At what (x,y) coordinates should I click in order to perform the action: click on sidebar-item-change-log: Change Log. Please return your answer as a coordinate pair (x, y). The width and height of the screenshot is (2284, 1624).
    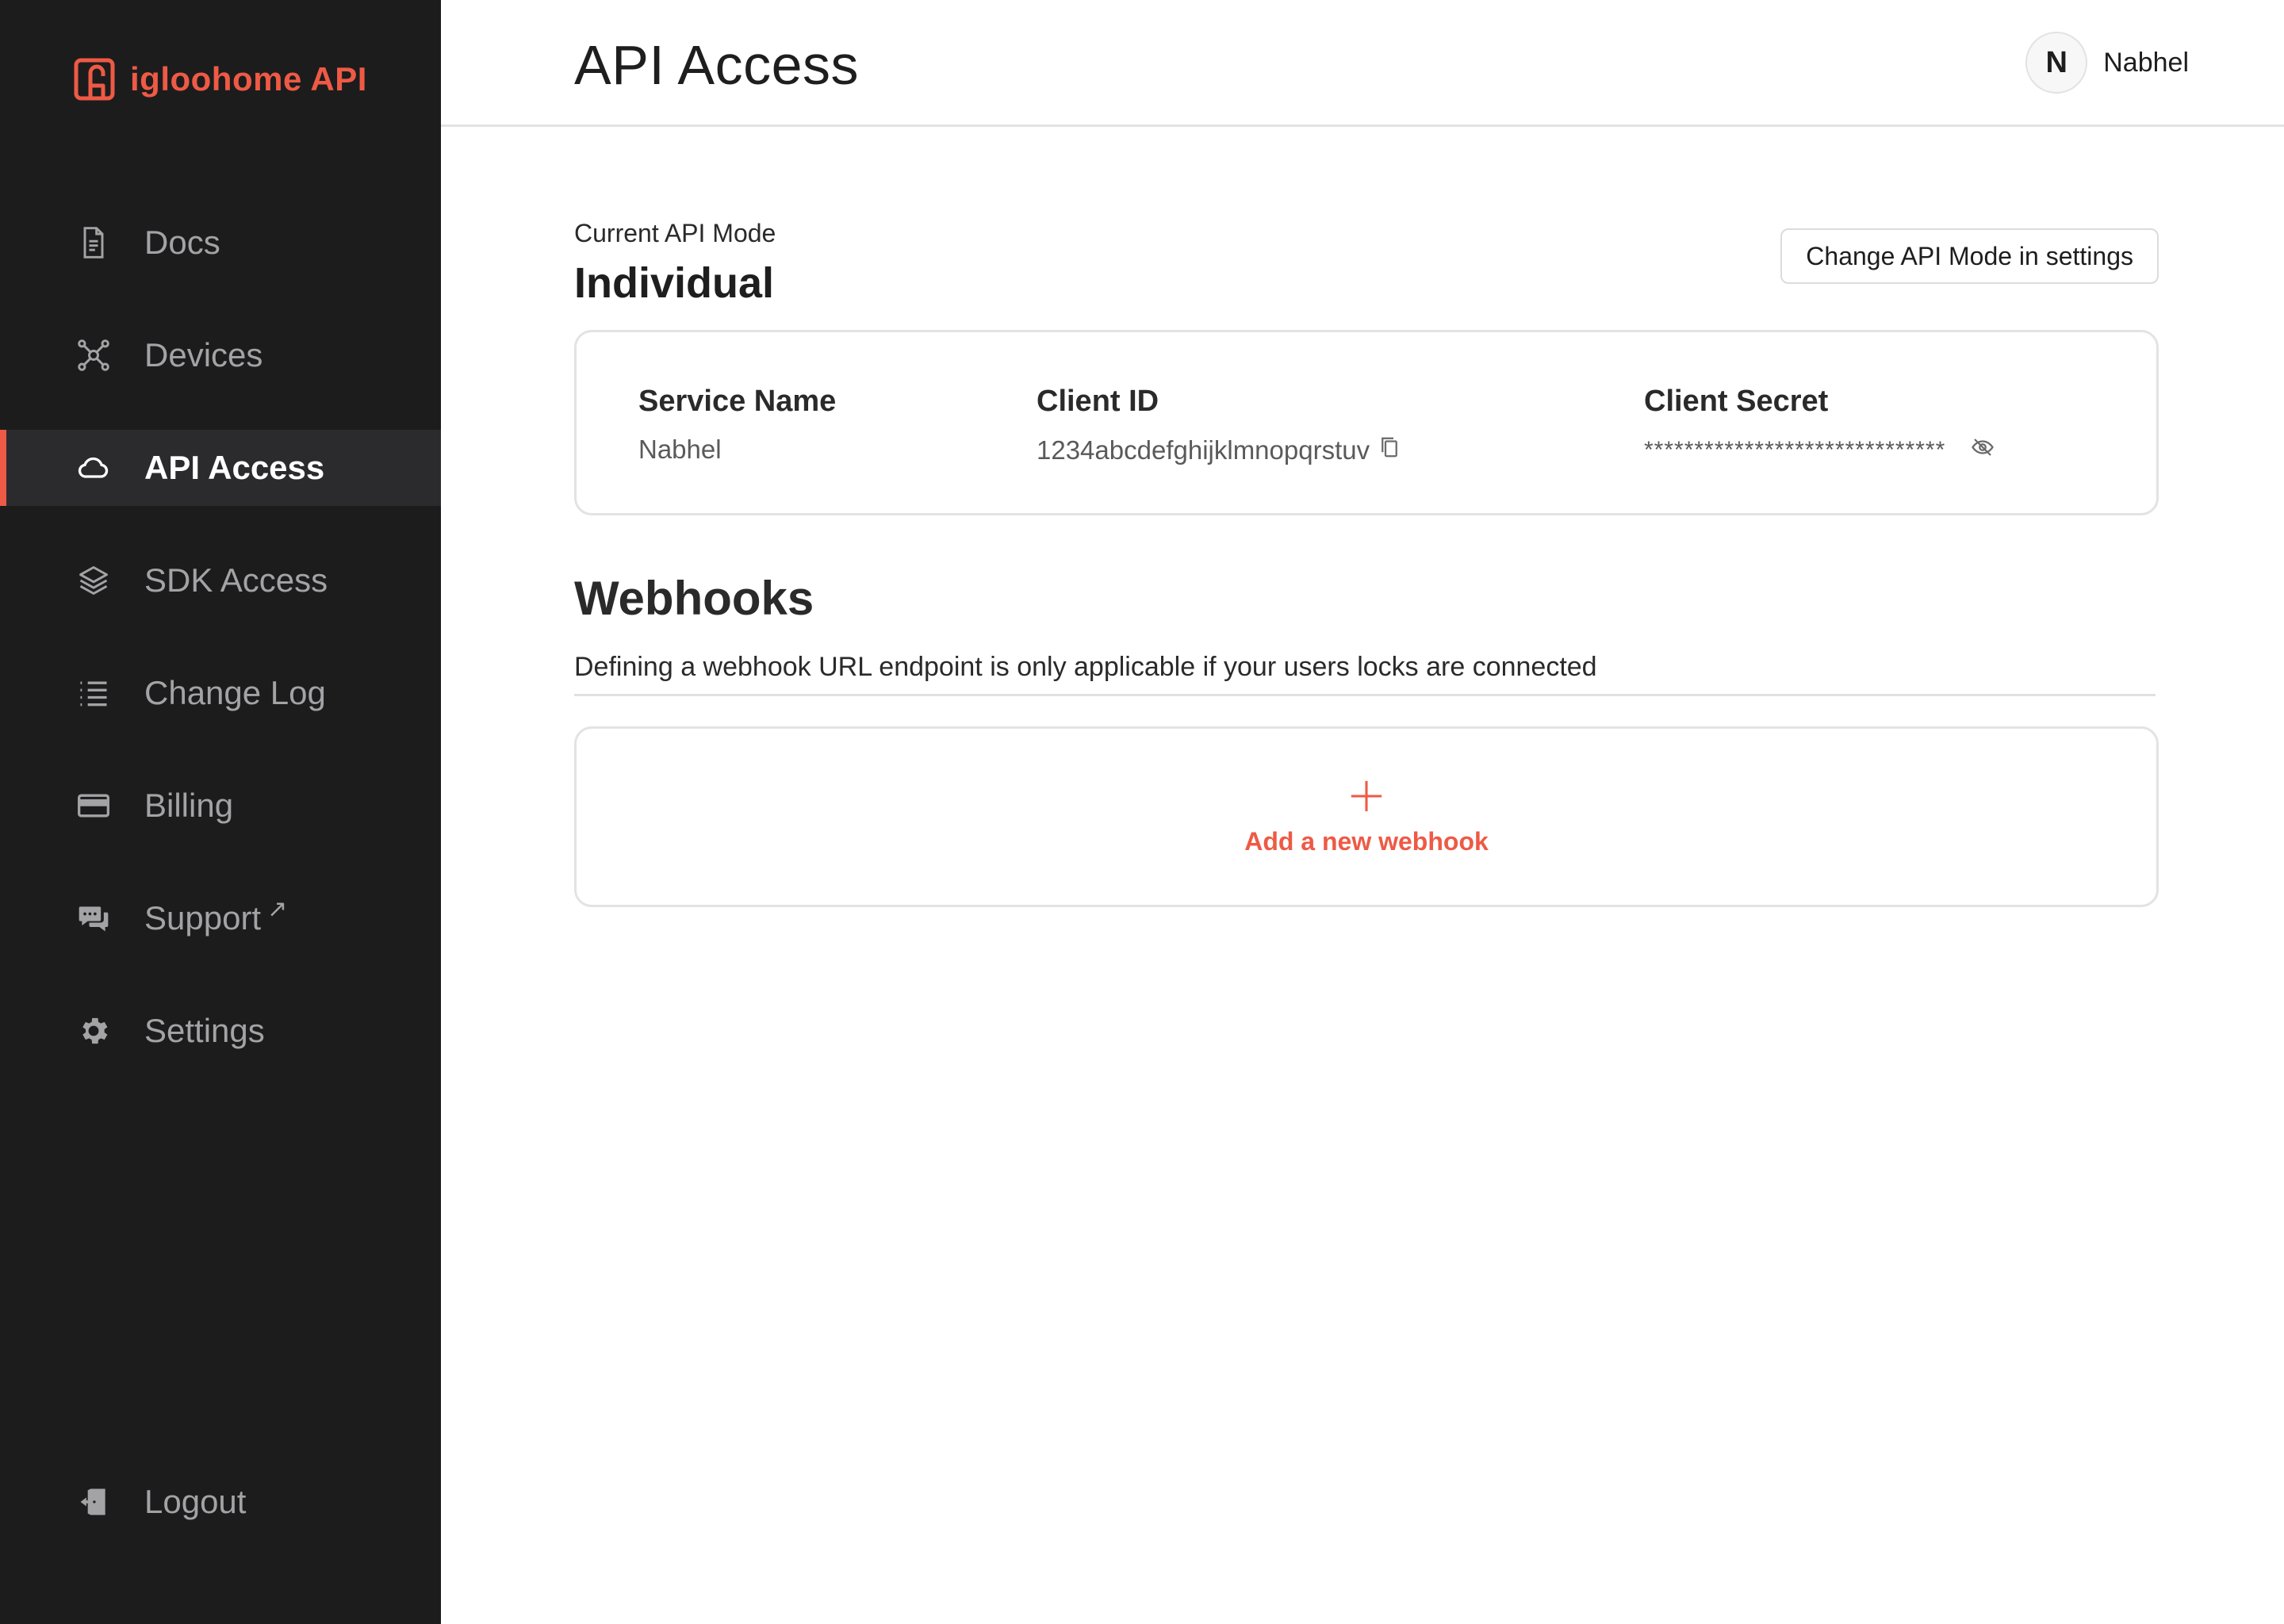
    Looking at the image, I should click on (220, 693).